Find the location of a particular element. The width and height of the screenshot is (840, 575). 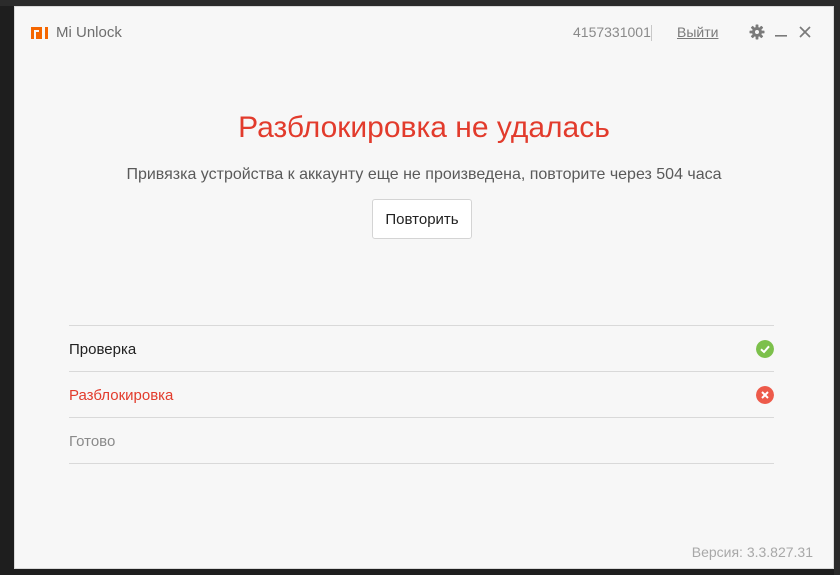

desktop-background-right is located at coordinates (837, 290).